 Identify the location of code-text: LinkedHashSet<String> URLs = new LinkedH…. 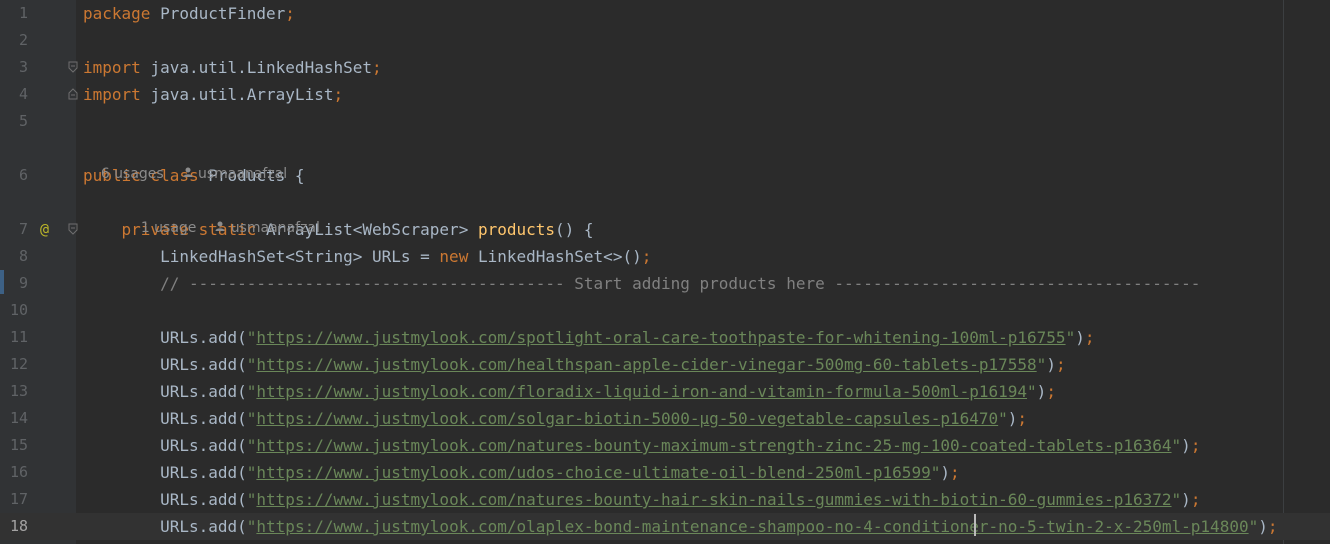
(367, 256).